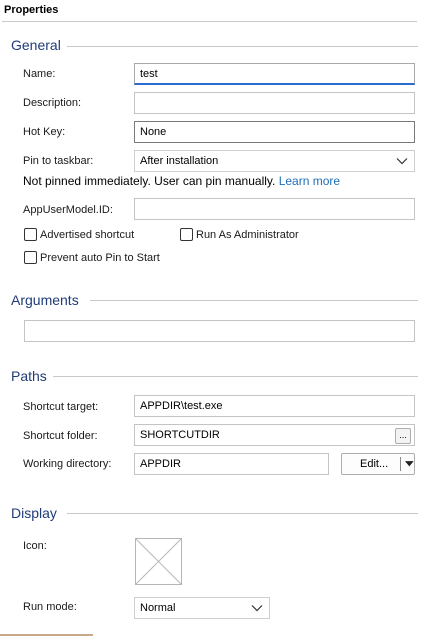  What do you see at coordinates (30, 257) in the screenshot?
I see `prevent-pin-box` at bounding box center [30, 257].